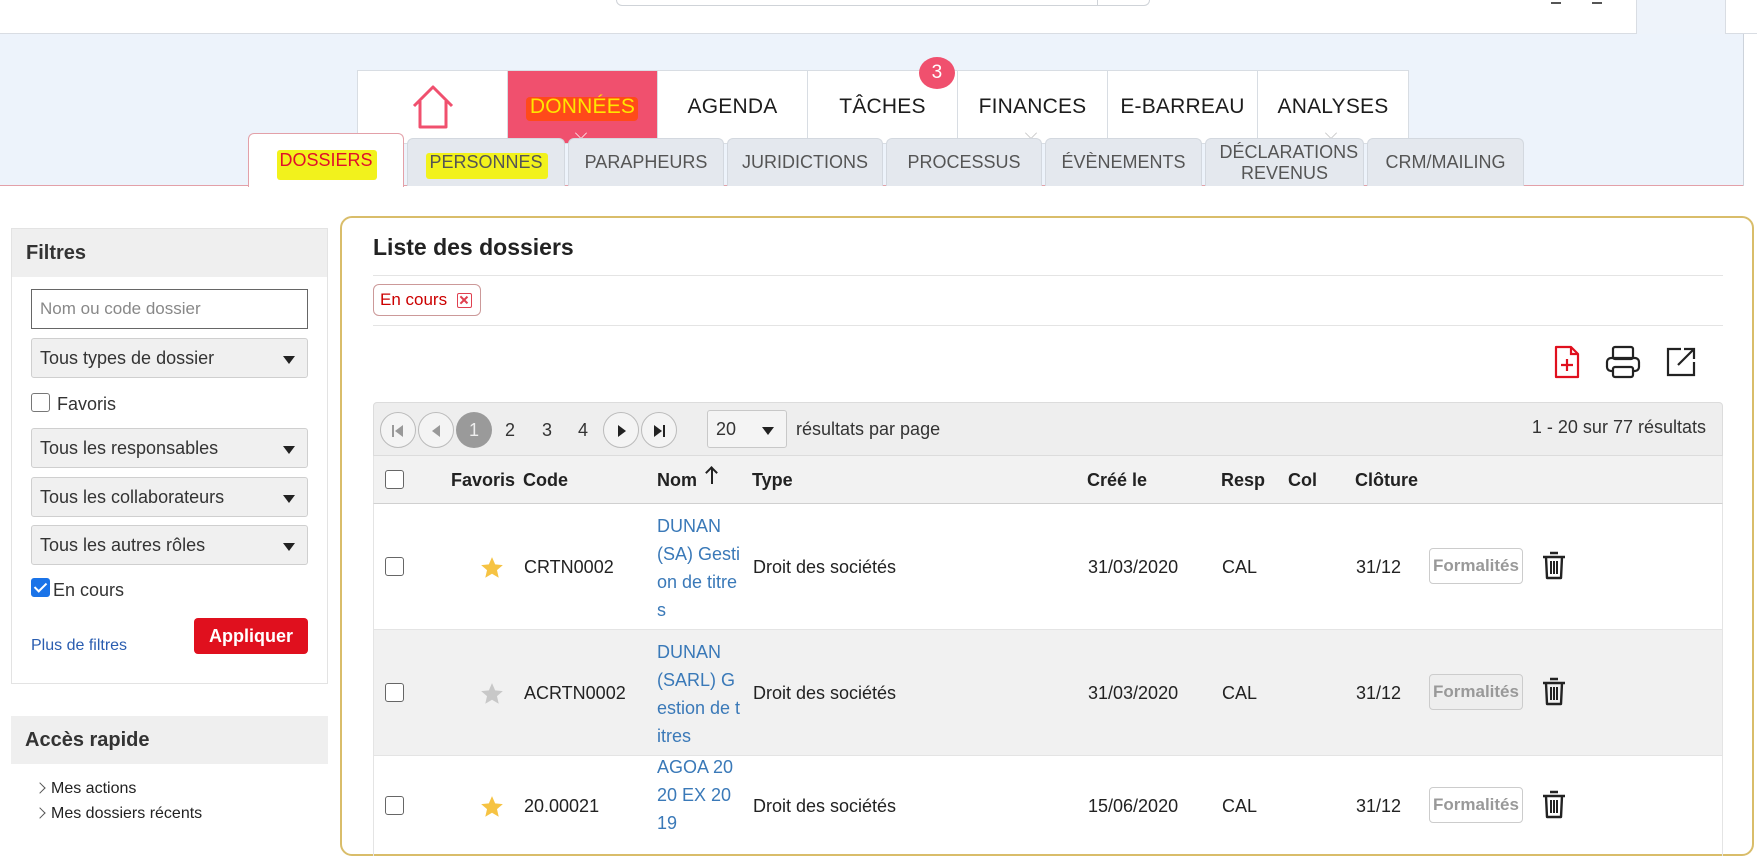 The height and width of the screenshot is (856, 1757). Describe the element at coordinates (1681, 362) in the screenshot. I see `export-icon` at that location.